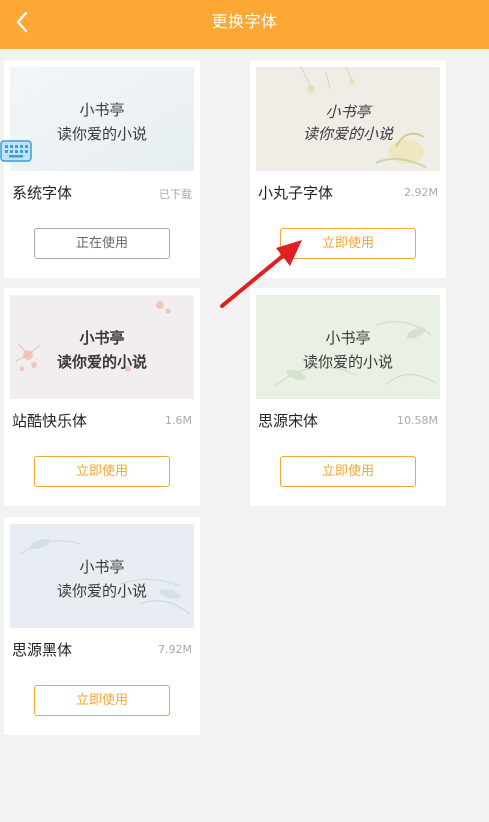  I want to click on font-size: 10.58M, so click(417, 420).